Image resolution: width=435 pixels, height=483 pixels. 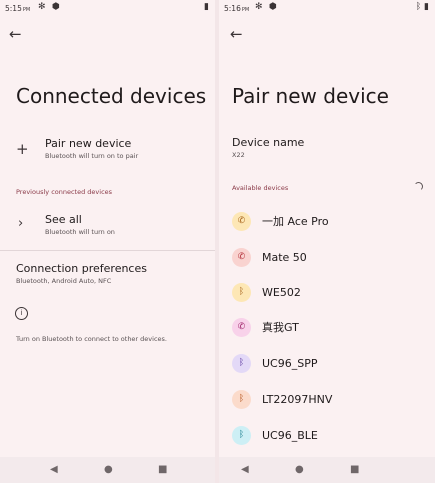 I want to click on info-icon: i, so click(x=21, y=313).